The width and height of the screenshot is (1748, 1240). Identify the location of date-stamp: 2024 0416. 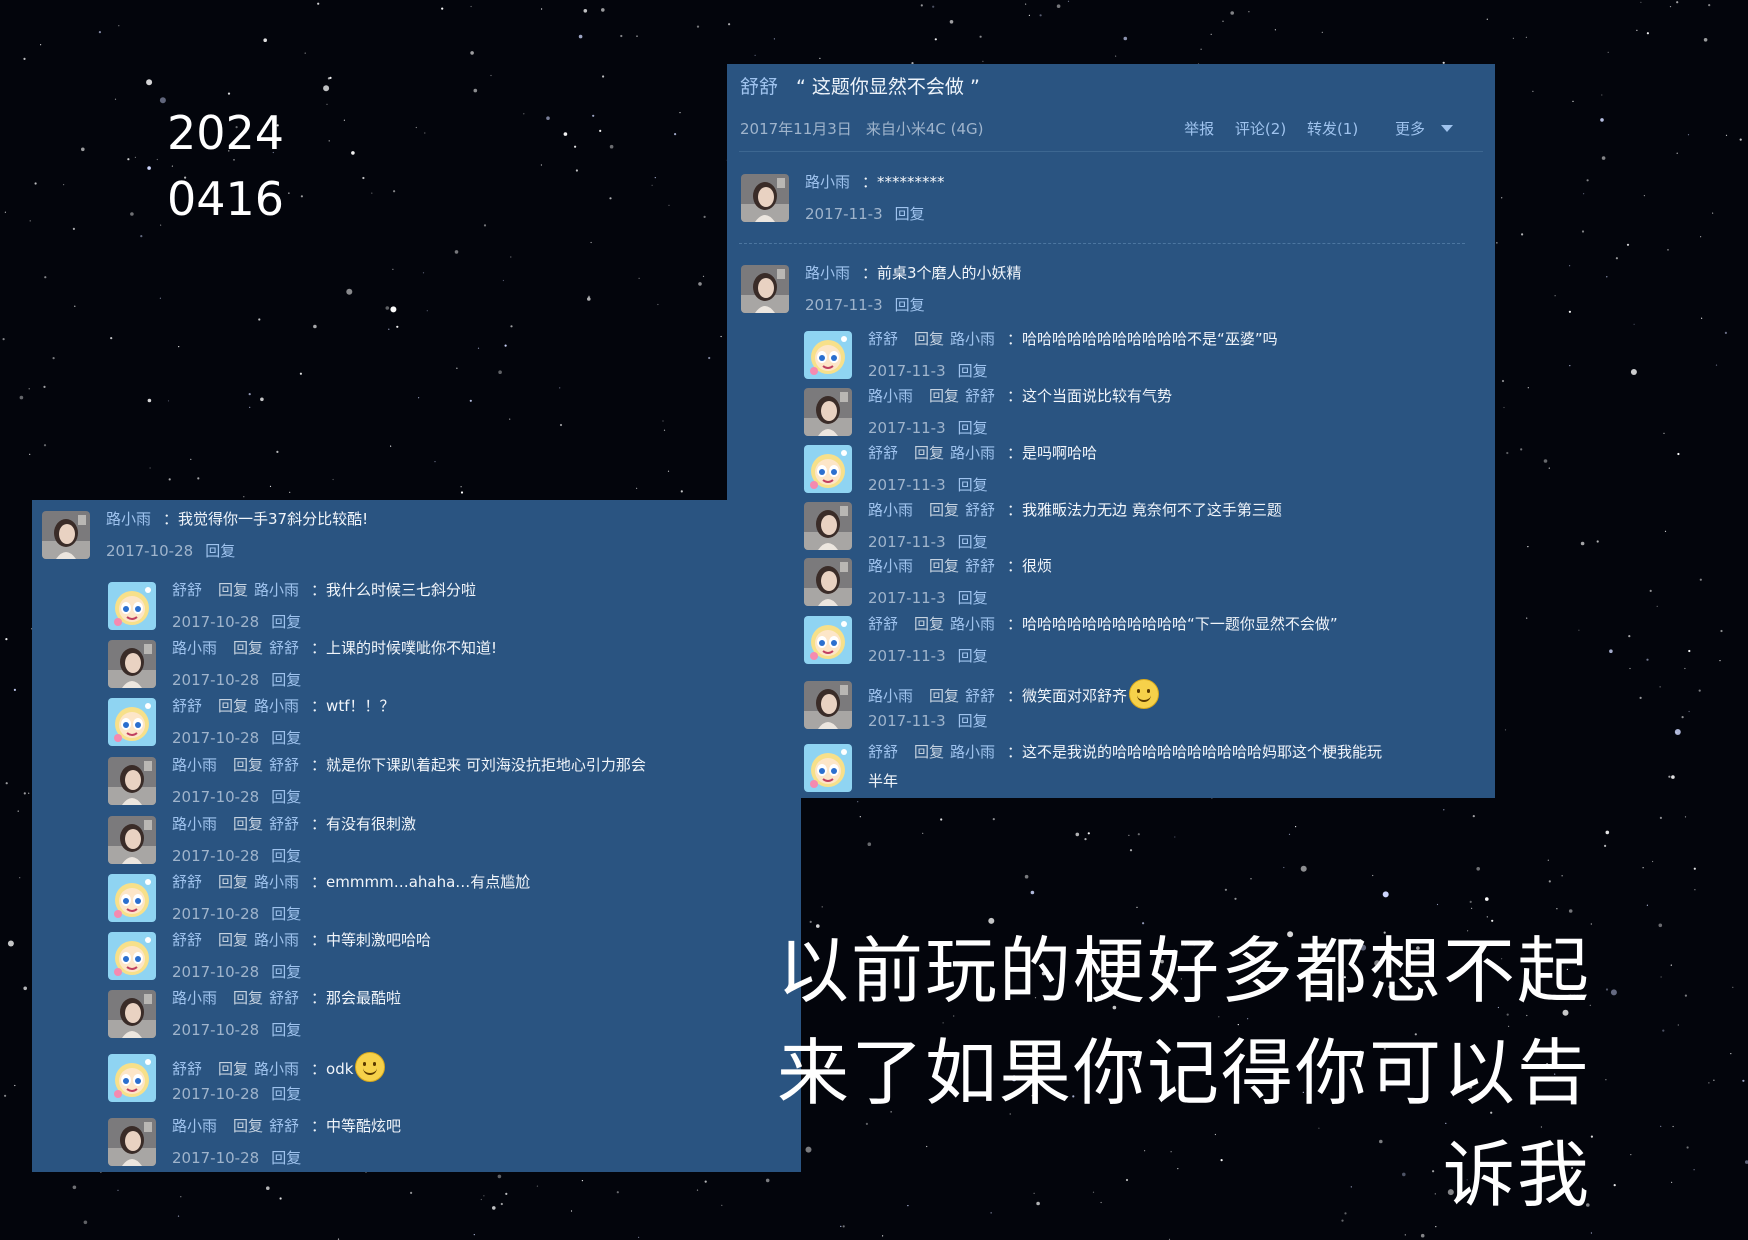
(225, 166).